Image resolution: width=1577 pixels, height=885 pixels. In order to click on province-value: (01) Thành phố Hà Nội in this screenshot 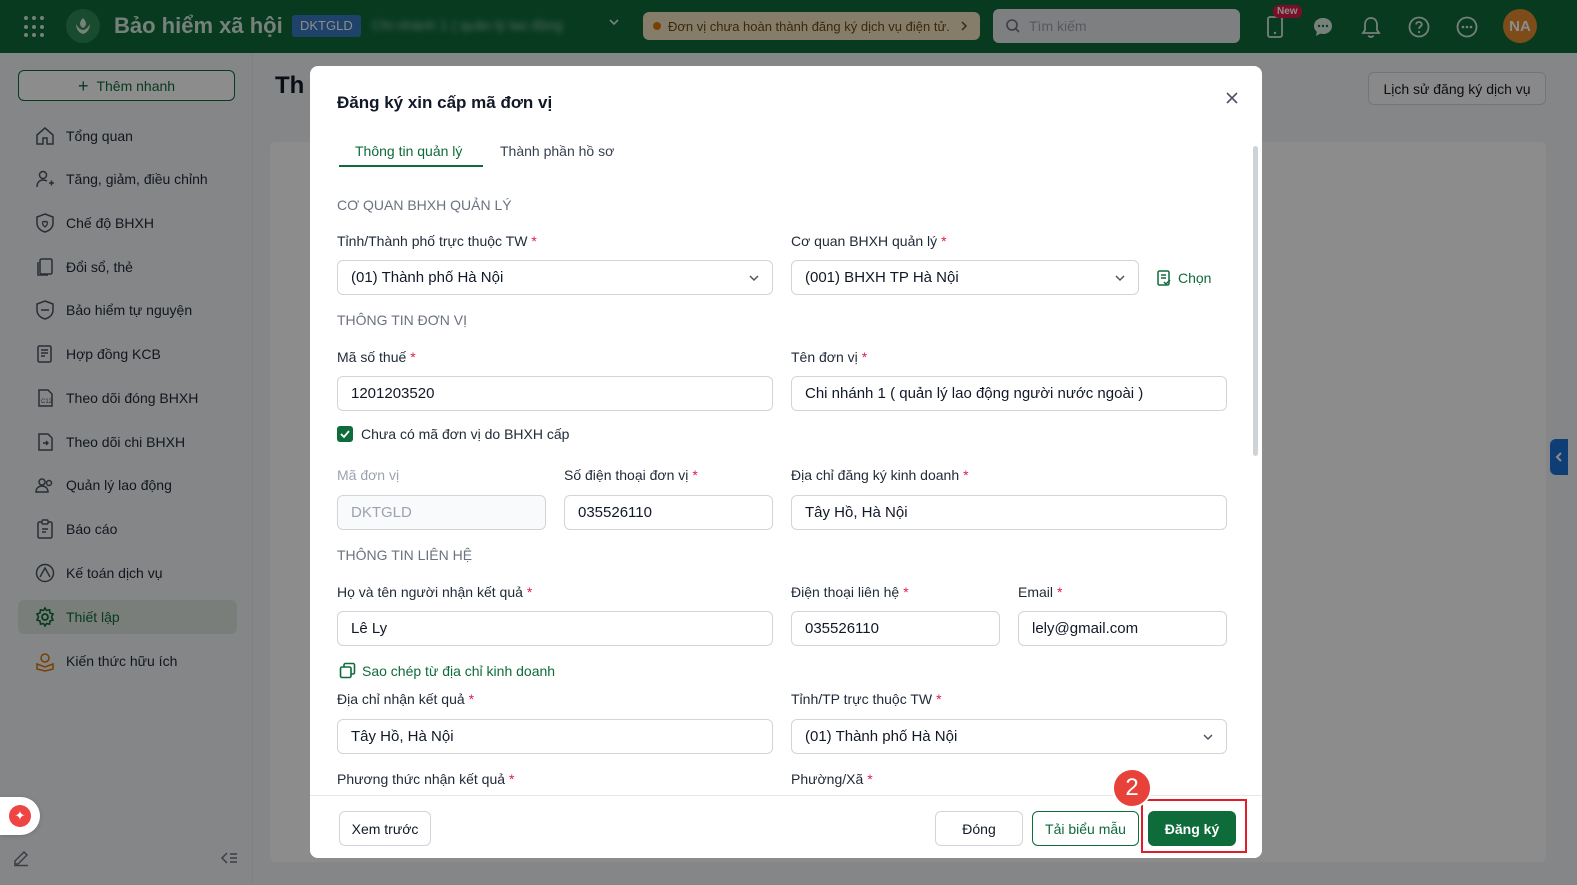, I will do `click(427, 277)`.